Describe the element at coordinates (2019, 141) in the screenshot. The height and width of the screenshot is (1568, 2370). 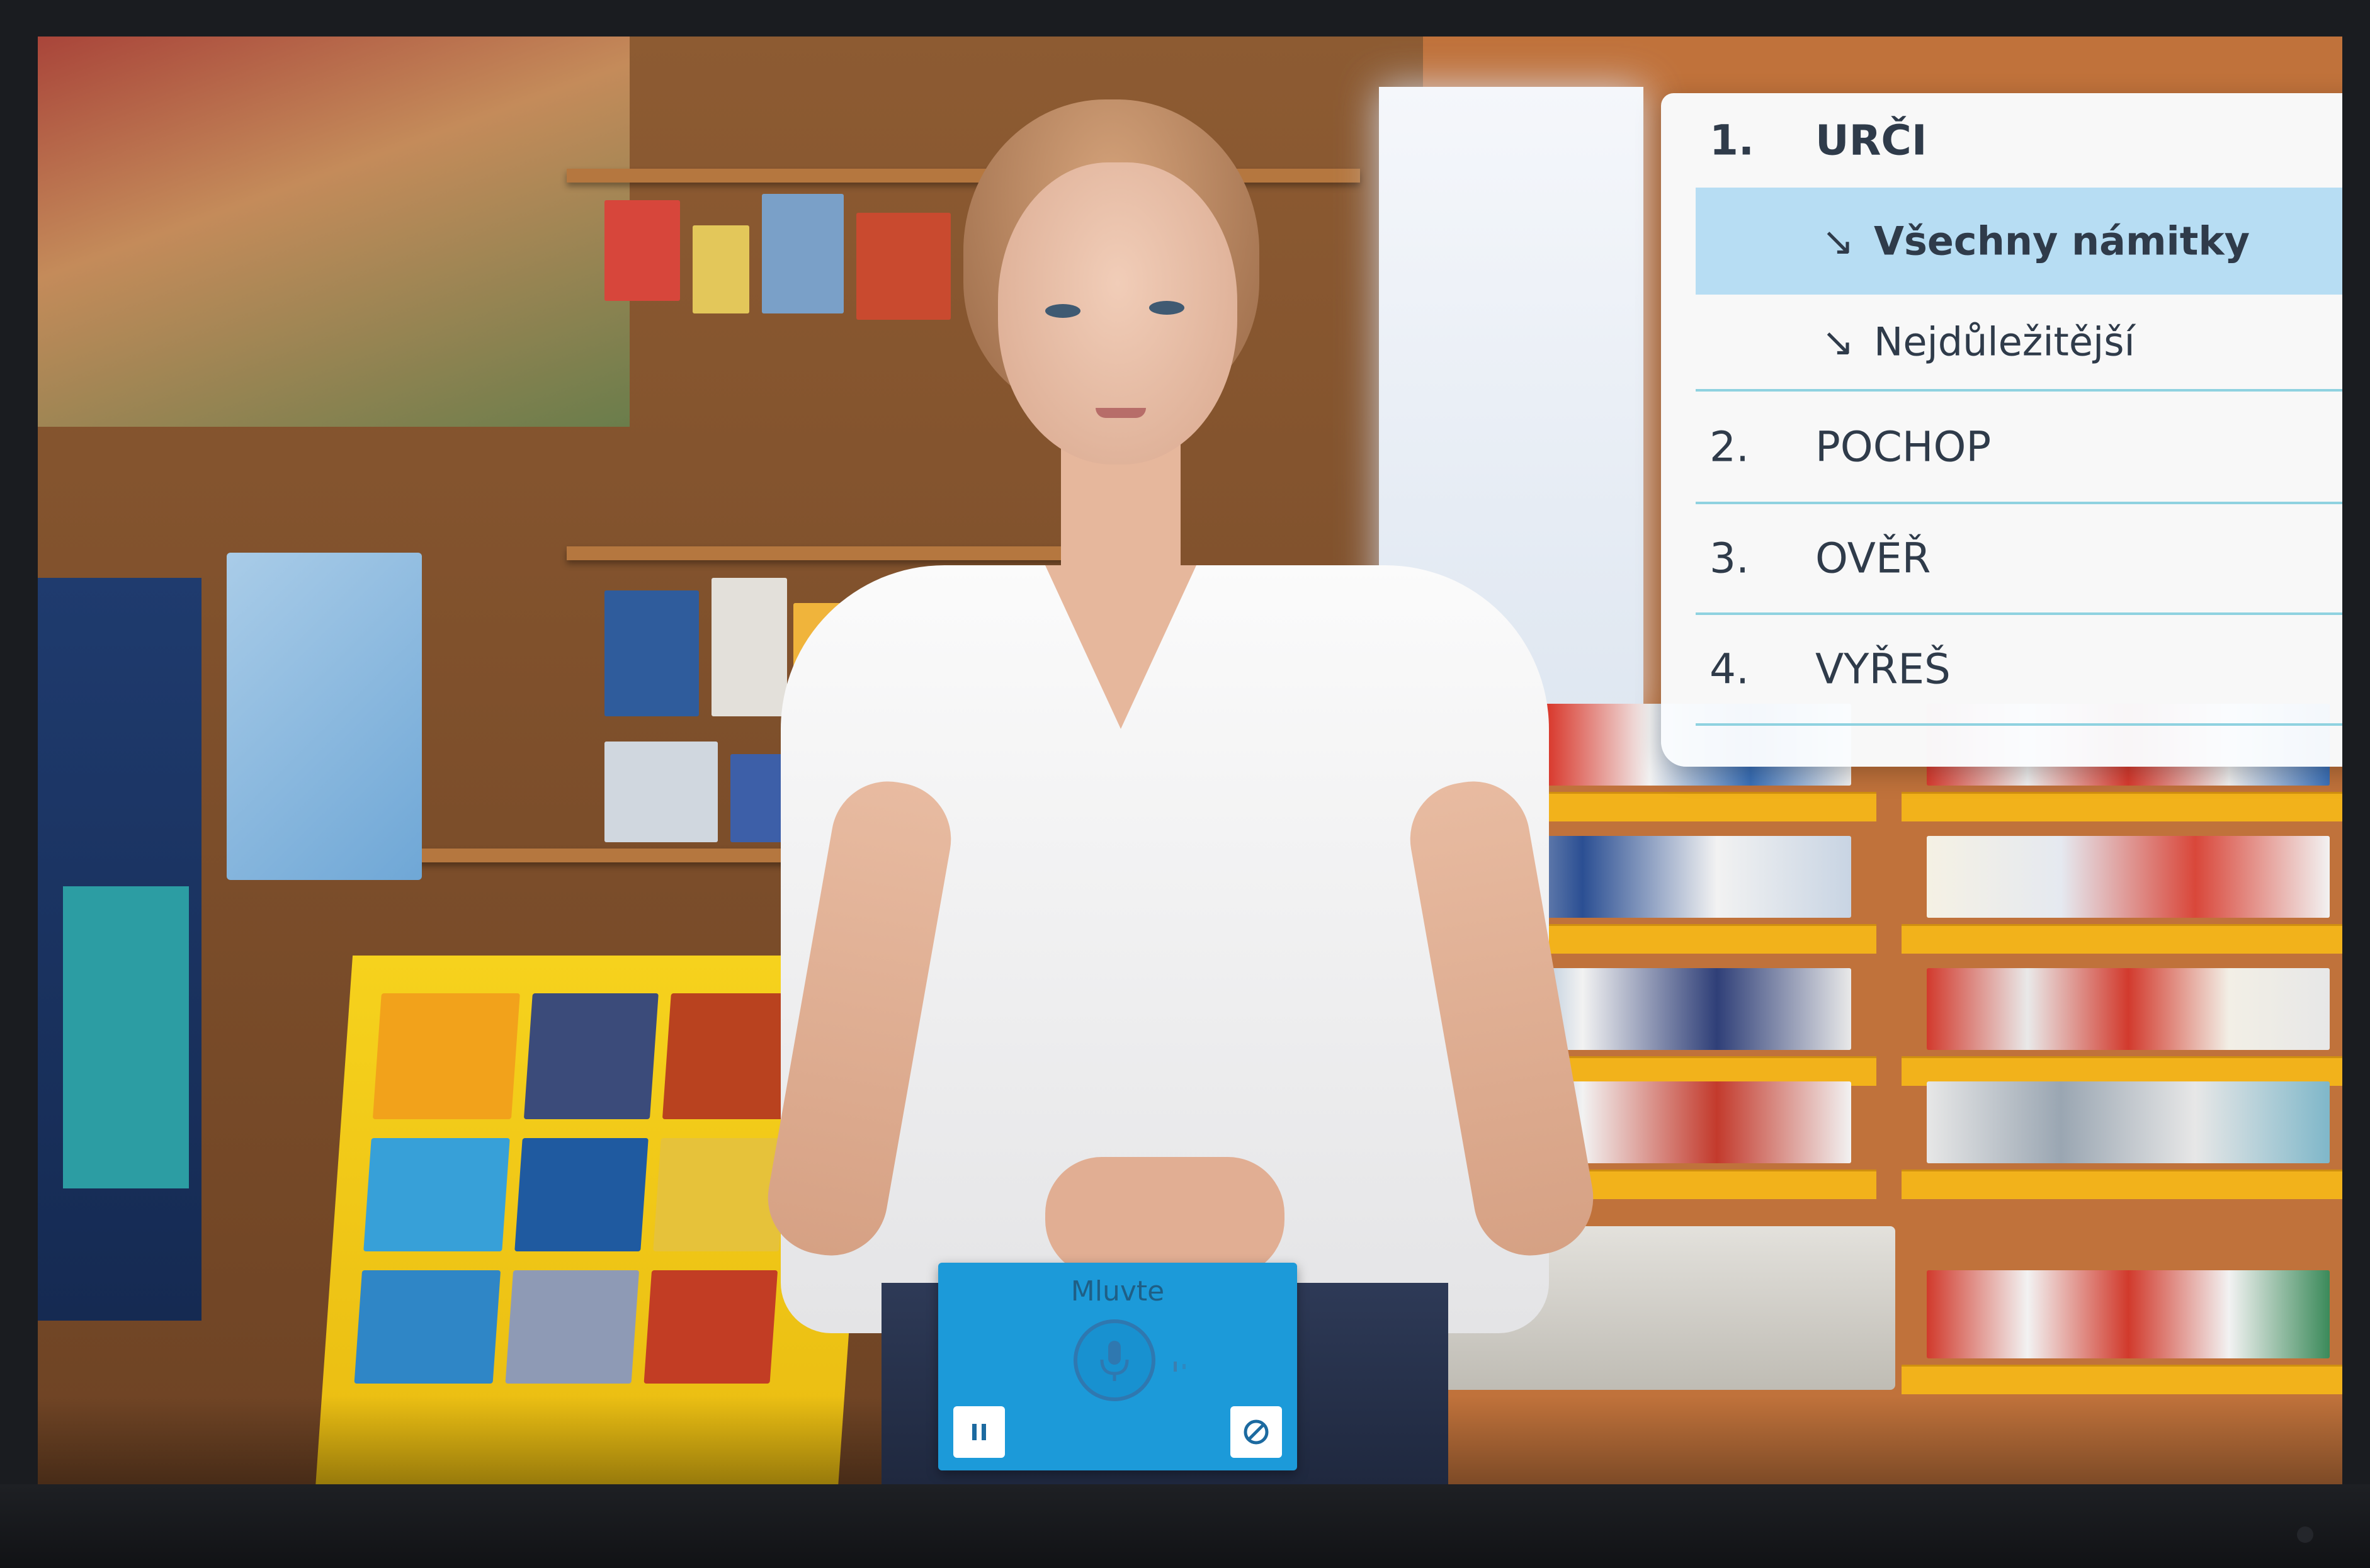
I see `step-row-1: 1. URČI` at that location.